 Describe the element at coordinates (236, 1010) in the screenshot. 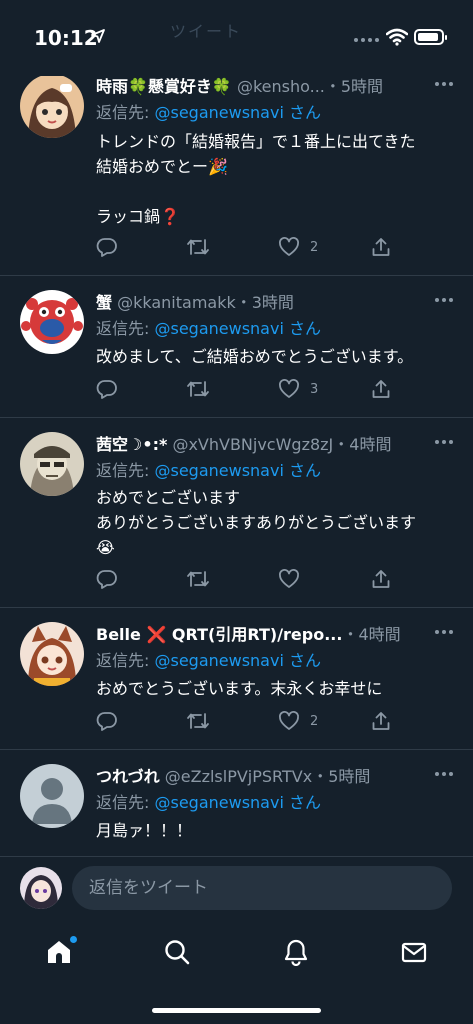

I see `home-indicator` at that location.